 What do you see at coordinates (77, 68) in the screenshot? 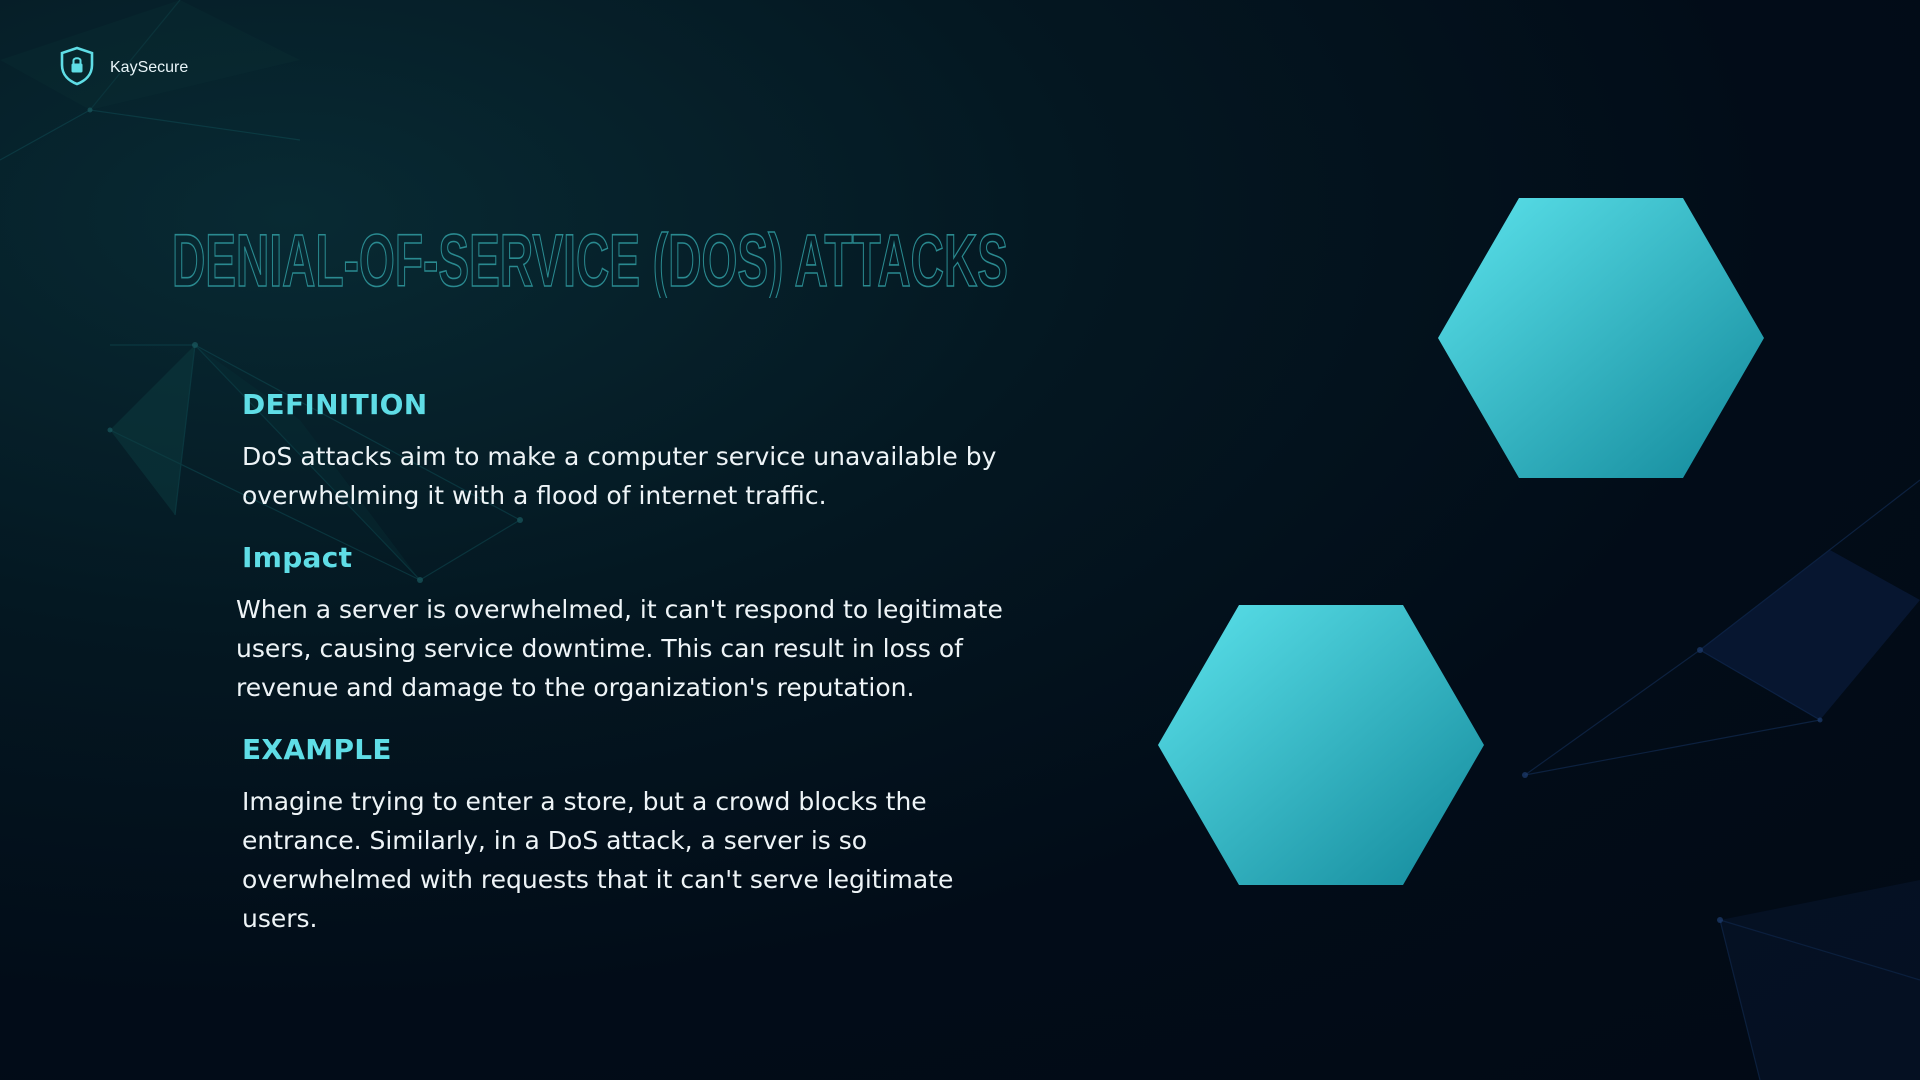
I see `shield-lock-icon` at bounding box center [77, 68].